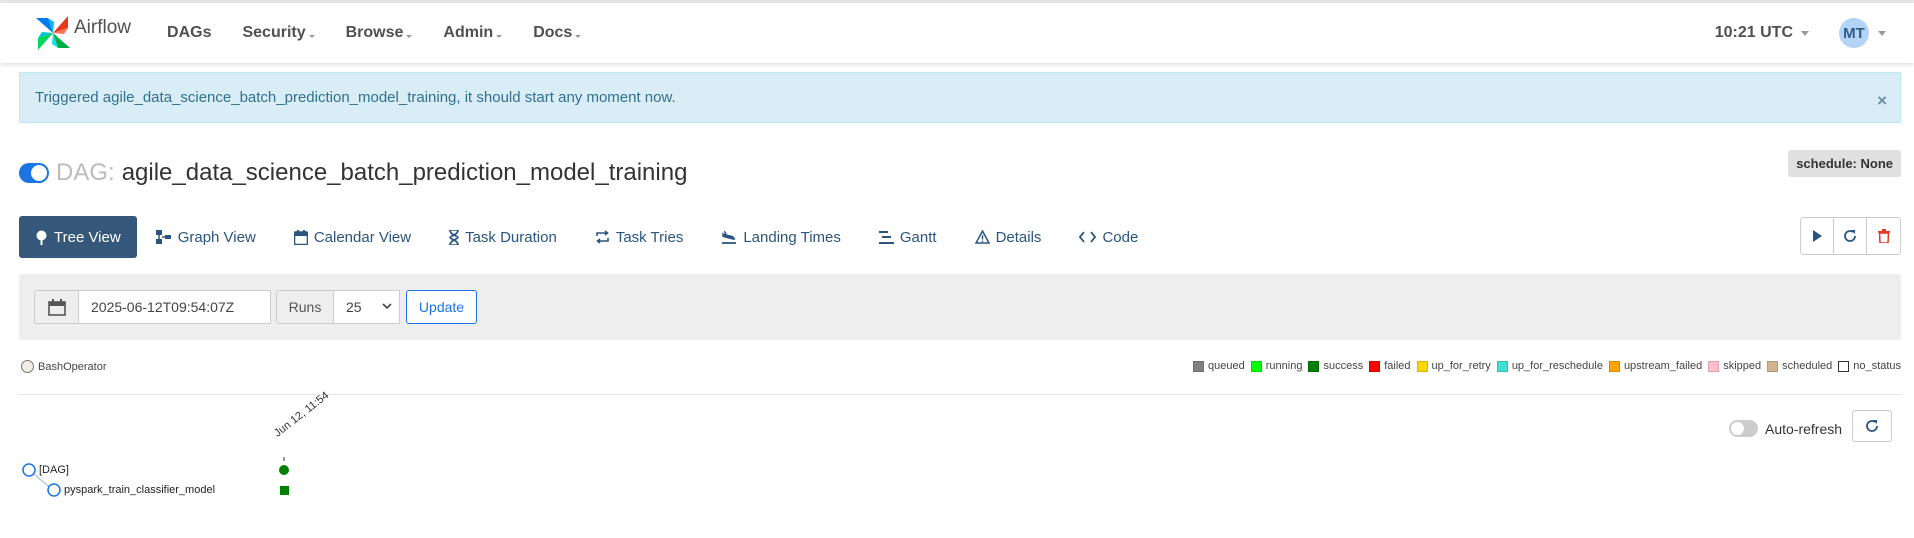 The image size is (1914, 538). Describe the element at coordinates (454, 237) in the screenshot. I see `hourglass-icon` at that location.